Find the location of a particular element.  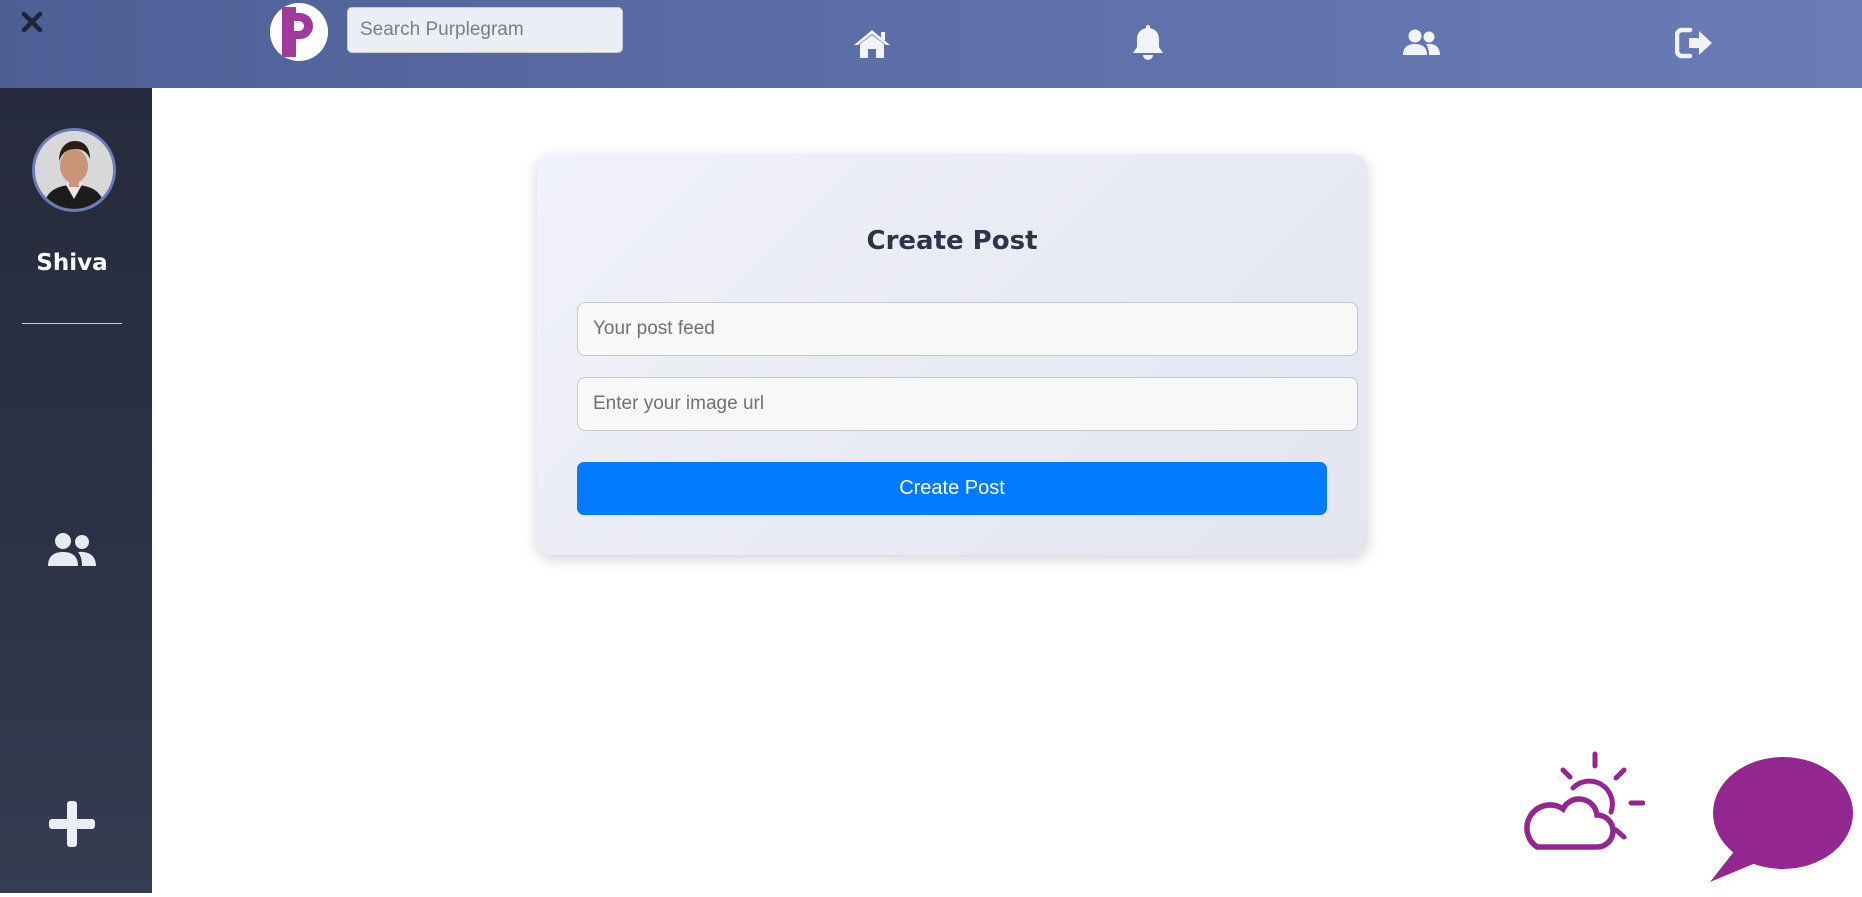

home-icon is located at coordinates (872, 43).